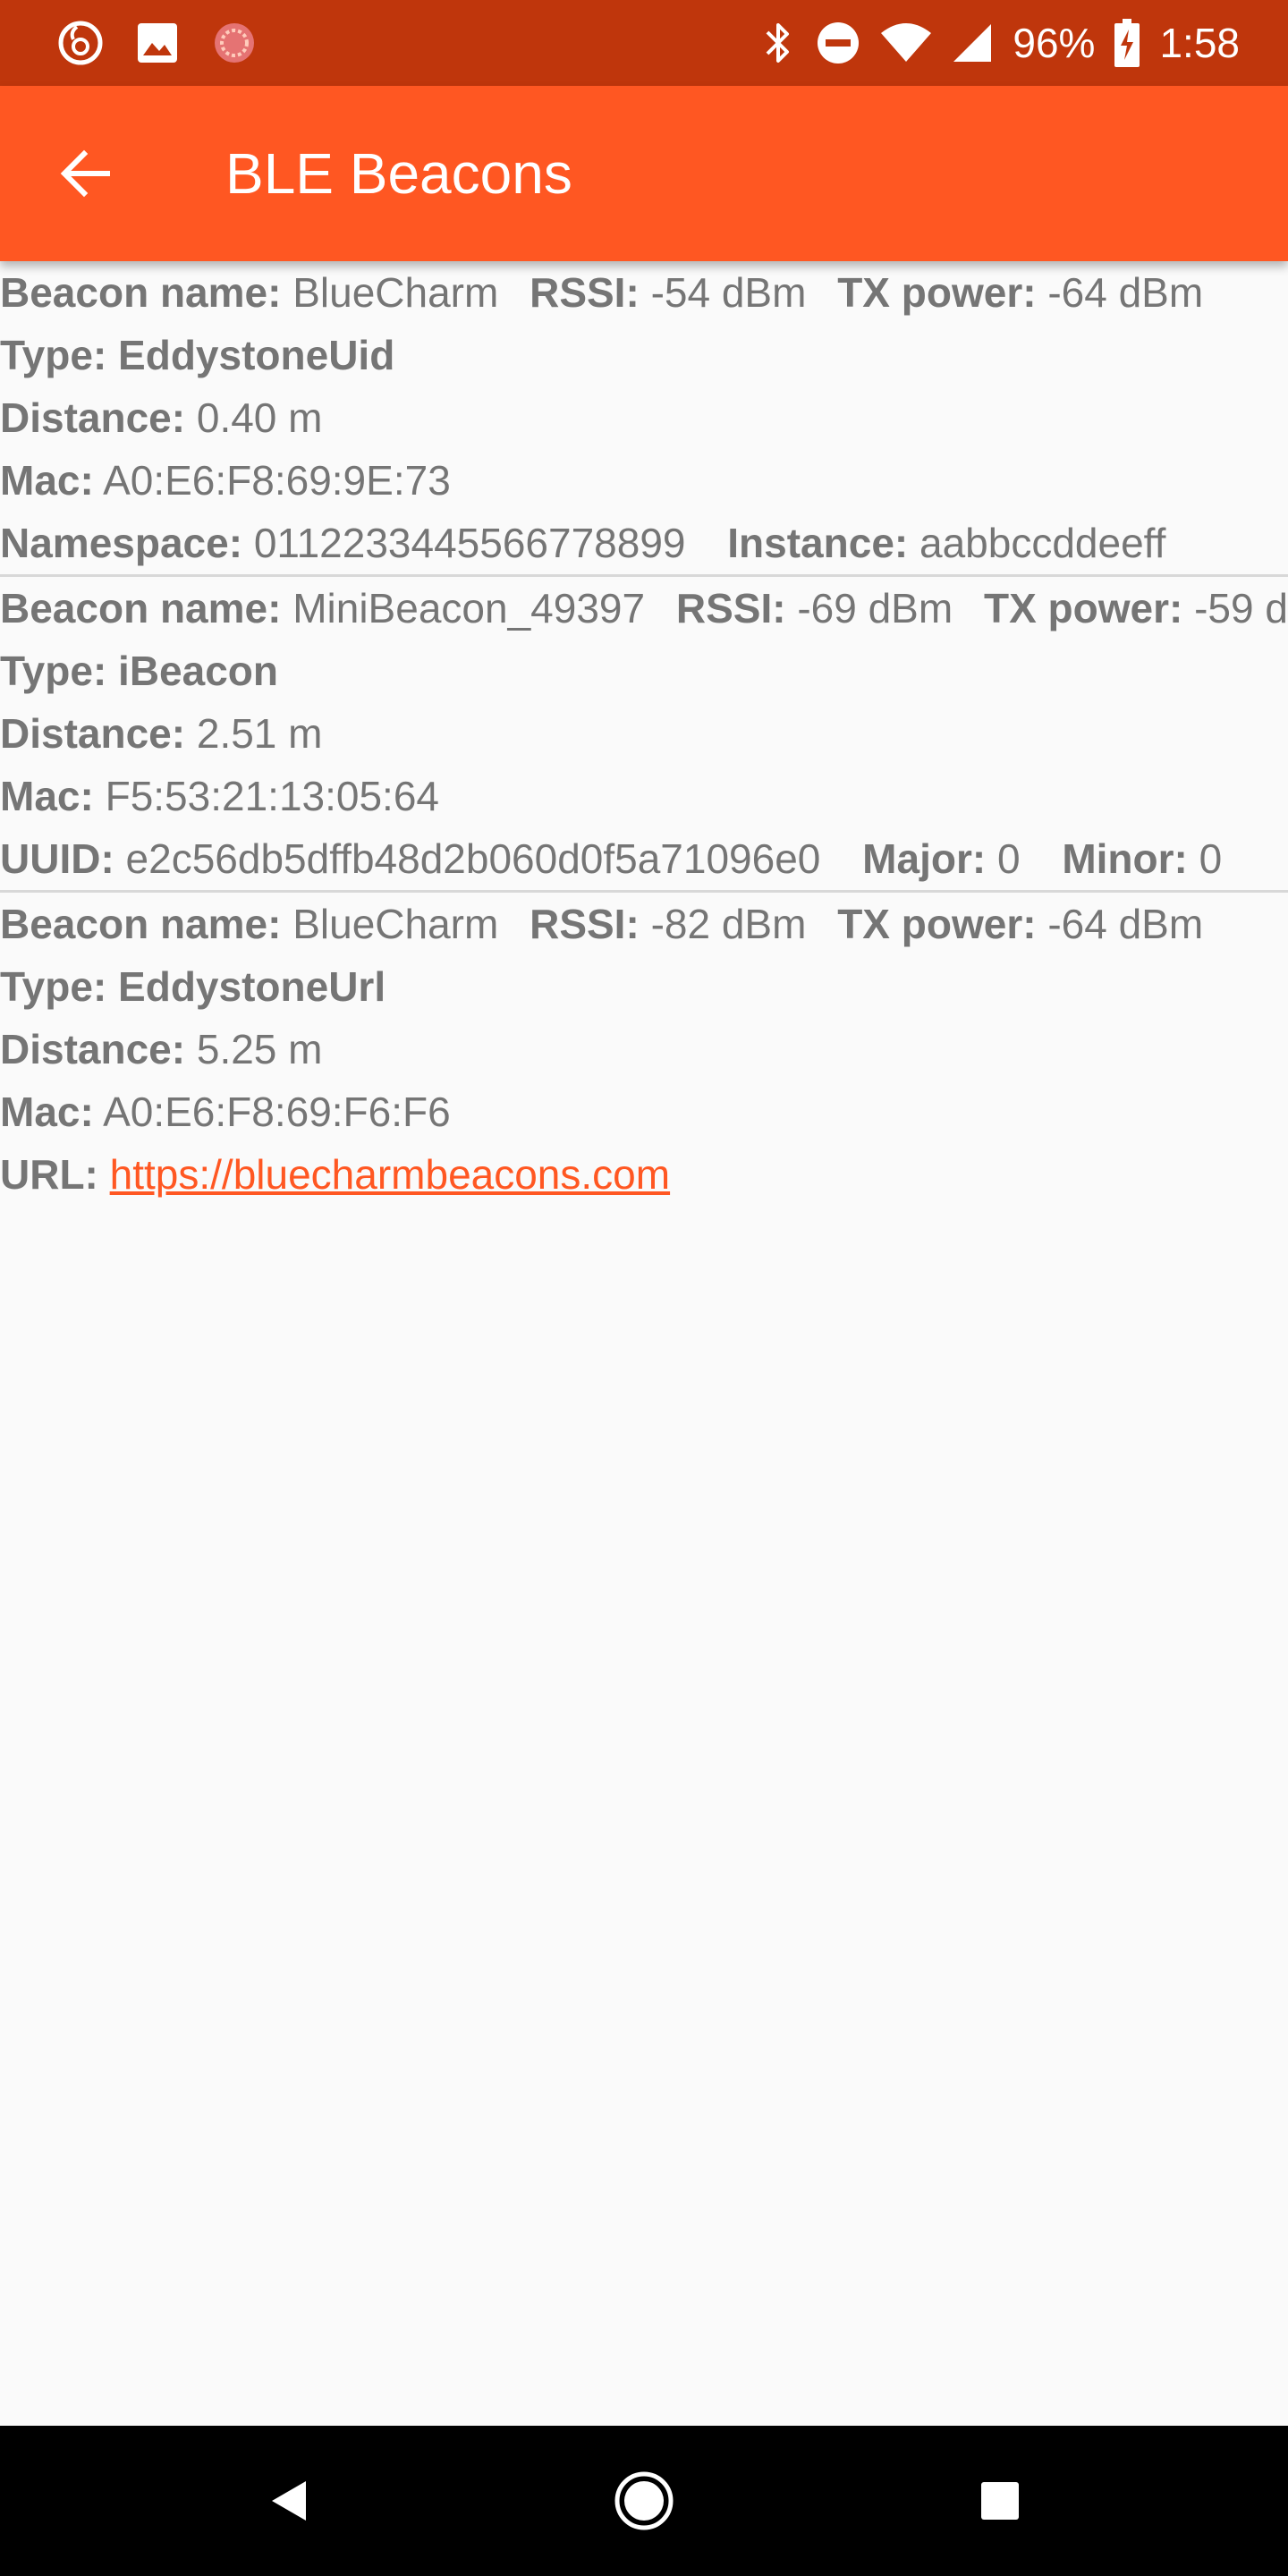  I want to click on clock: 1:58, so click(1199, 43).